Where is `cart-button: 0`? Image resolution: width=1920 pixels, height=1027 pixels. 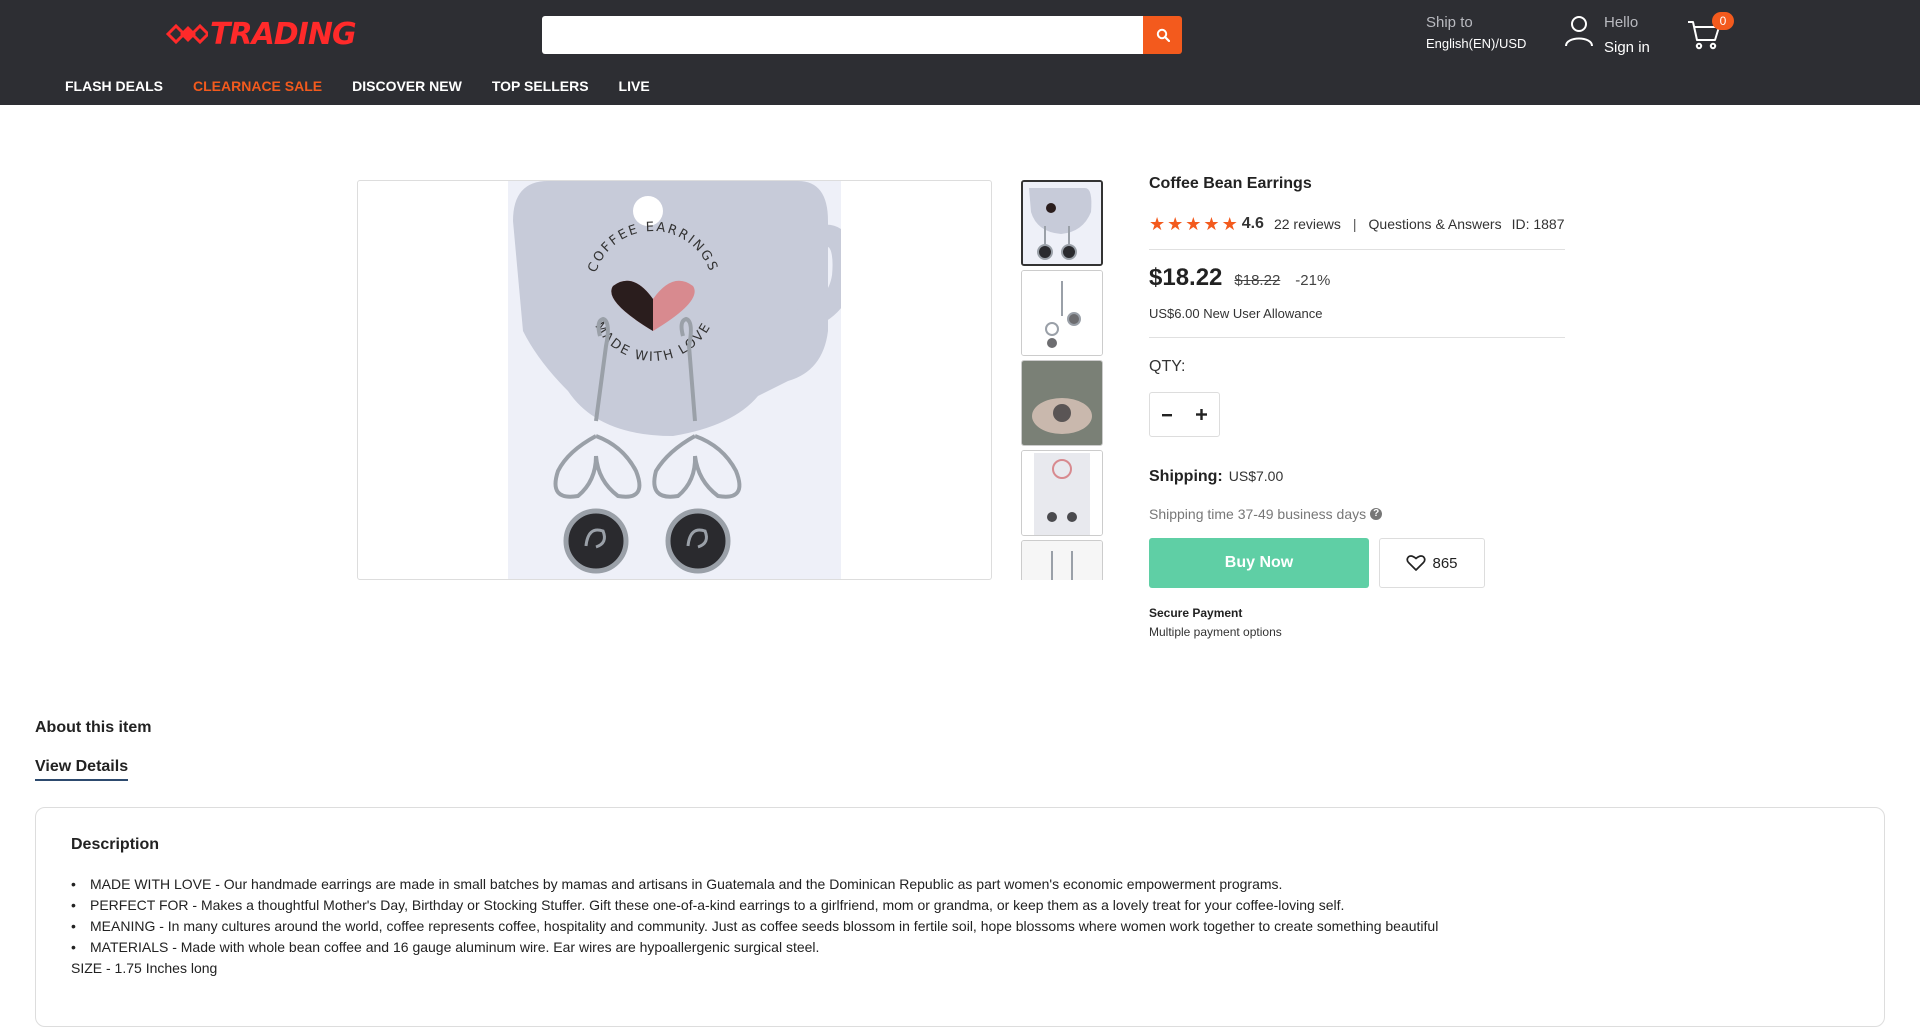 cart-button: 0 is located at coordinates (1710, 32).